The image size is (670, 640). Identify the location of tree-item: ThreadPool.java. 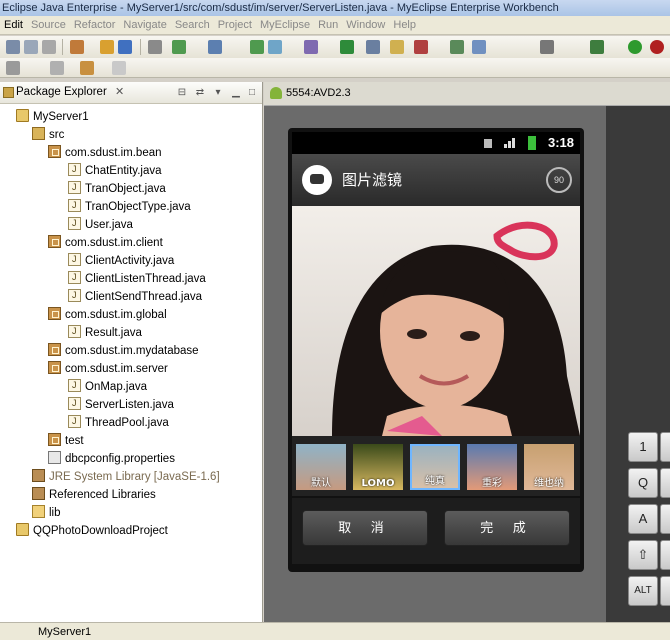
(118, 422).